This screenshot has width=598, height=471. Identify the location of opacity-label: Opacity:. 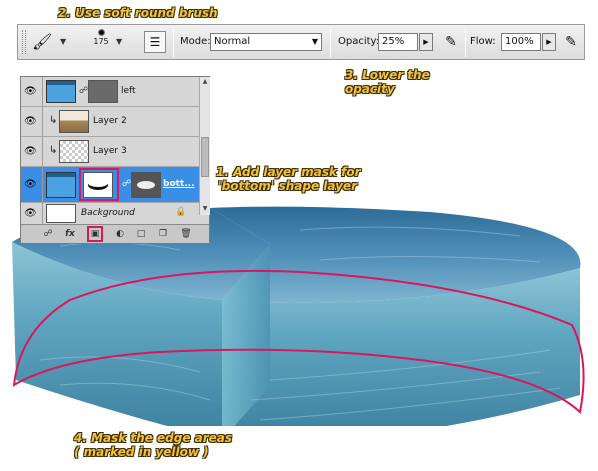
(359, 41).